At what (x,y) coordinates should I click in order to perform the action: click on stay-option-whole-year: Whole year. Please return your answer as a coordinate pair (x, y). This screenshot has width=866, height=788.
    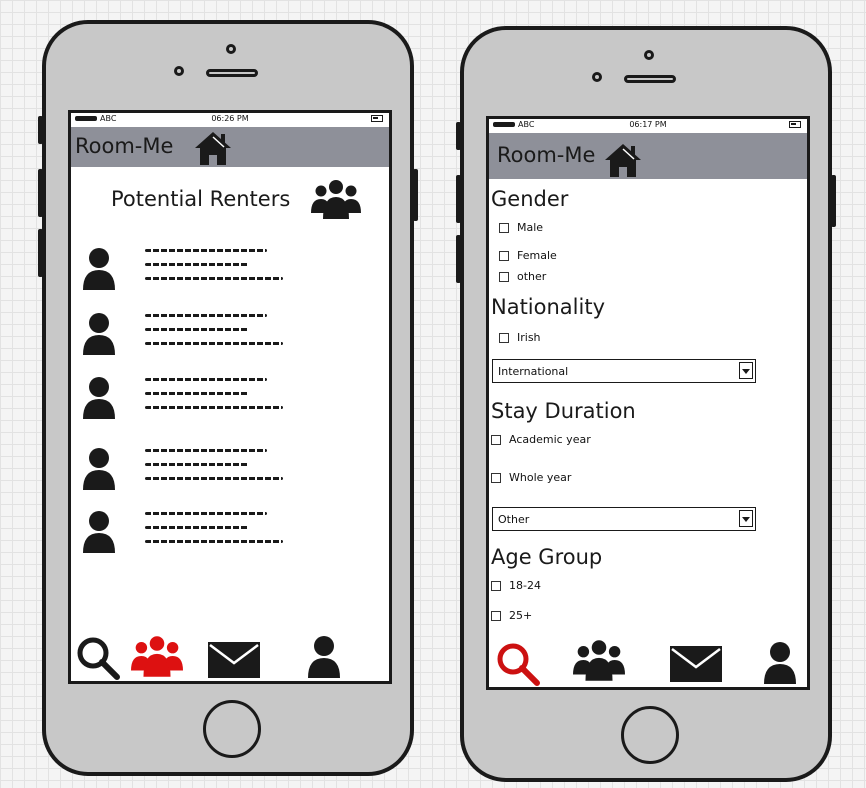
    Looking at the image, I should click on (531, 477).